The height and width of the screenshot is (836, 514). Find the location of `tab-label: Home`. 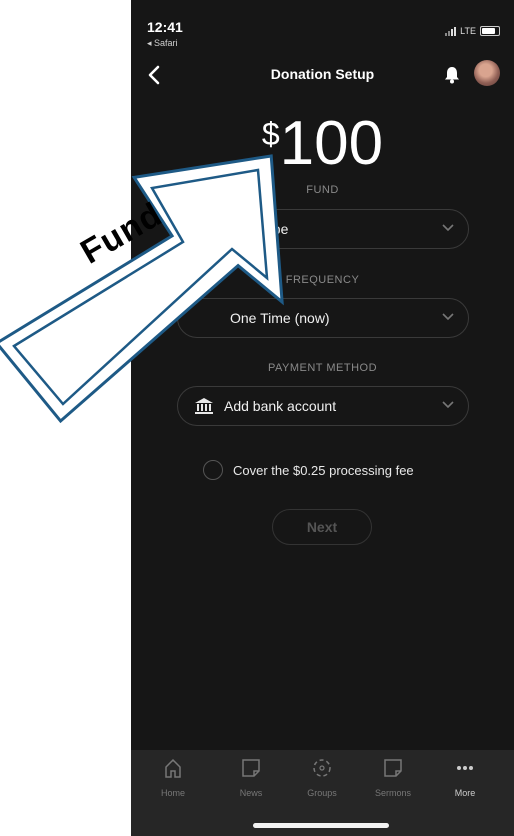

tab-label: Home is located at coordinates (172, 793).